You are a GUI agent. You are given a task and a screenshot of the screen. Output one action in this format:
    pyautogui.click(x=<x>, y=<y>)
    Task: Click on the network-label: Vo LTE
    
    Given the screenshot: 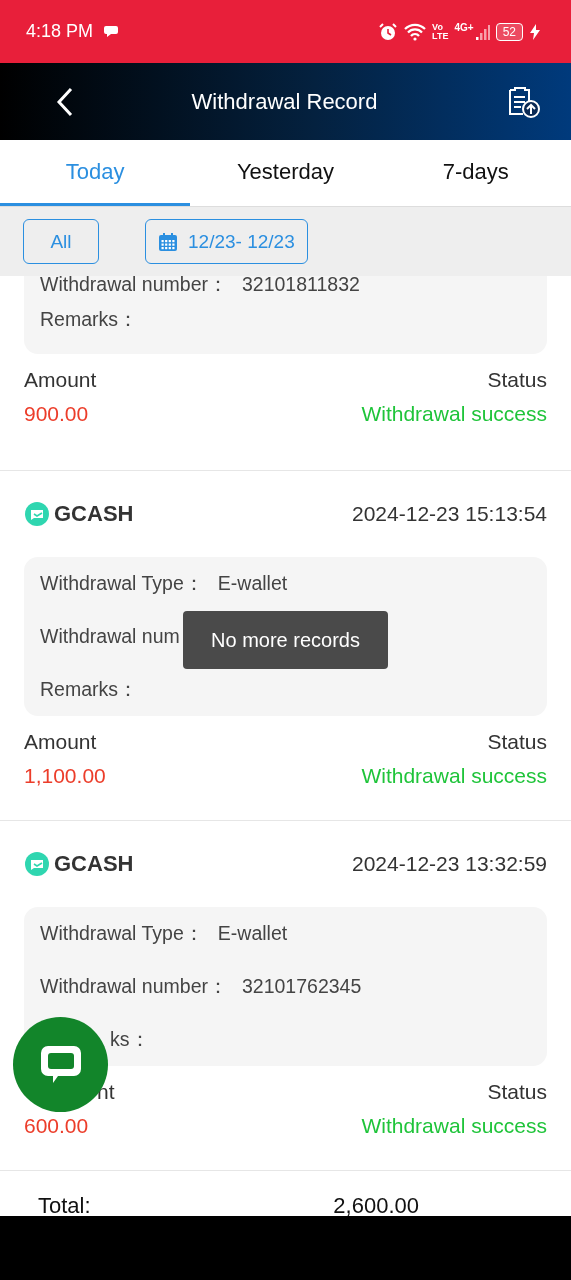 What is the action you would take?
    pyautogui.click(x=440, y=31)
    